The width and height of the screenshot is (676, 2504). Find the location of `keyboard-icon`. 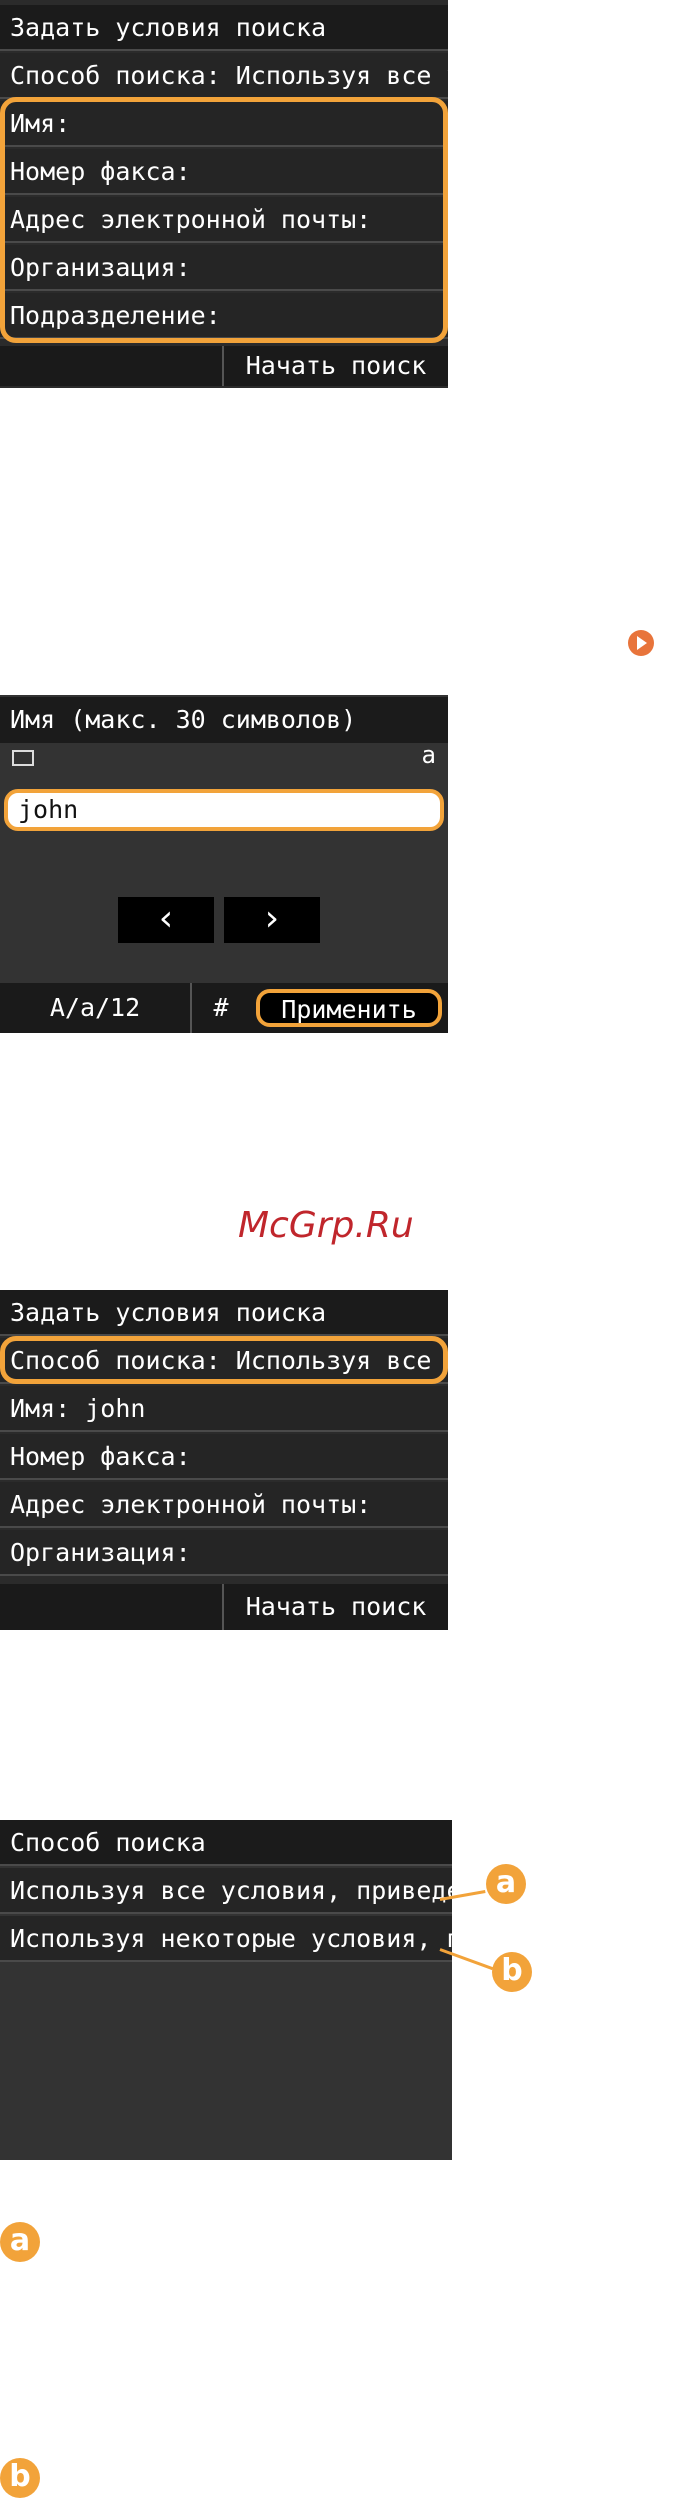

keyboard-icon is located at coordinates (23, 758).